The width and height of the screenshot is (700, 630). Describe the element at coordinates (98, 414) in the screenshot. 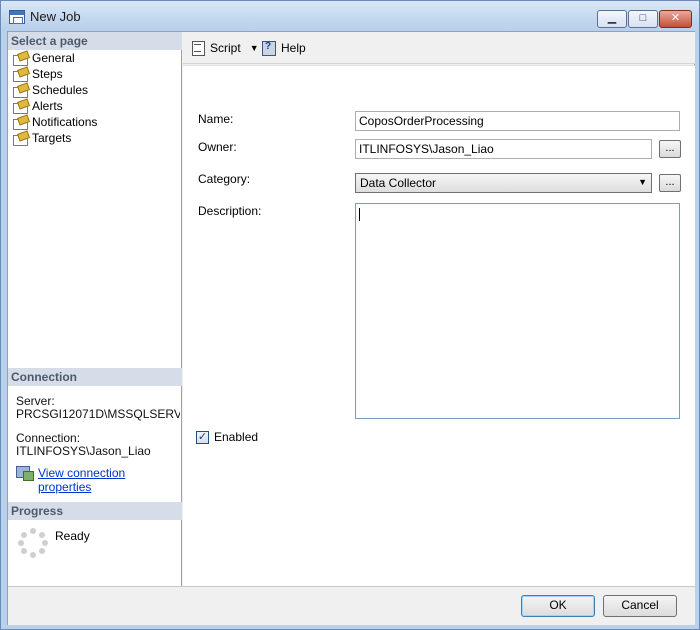

I see `server-value: PRCSGI12071D\MSSQLSERVEF` at that location.